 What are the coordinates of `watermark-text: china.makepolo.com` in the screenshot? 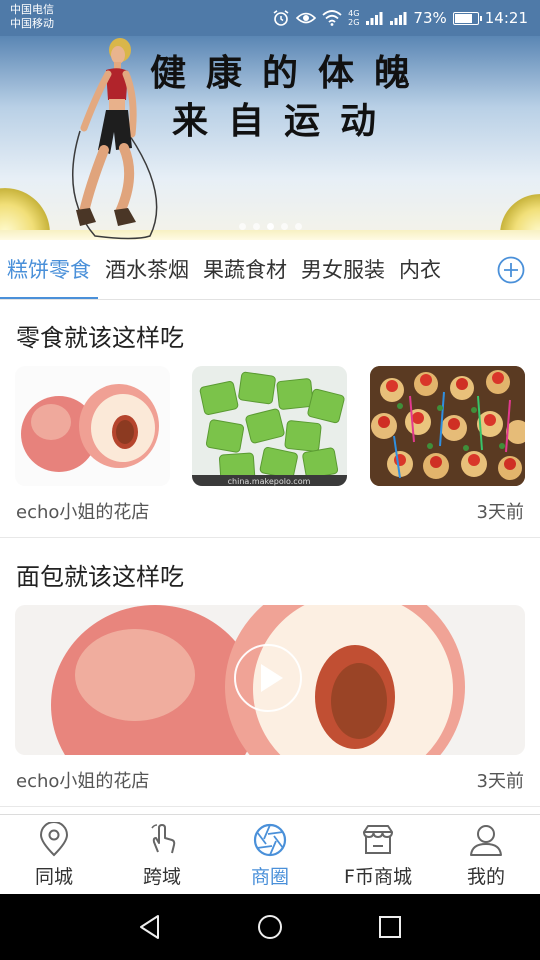 It's located at (269, 481).